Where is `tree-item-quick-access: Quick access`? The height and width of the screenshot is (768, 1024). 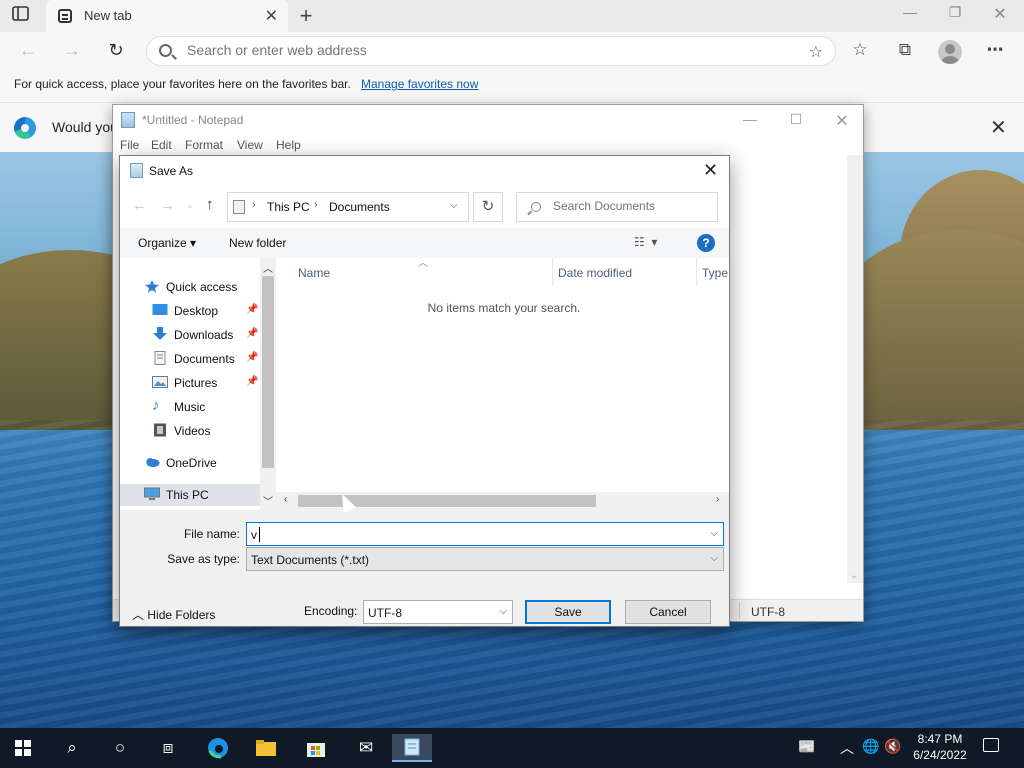
tree-item-quick-access: Quick access is located at coordinates (190, 287).